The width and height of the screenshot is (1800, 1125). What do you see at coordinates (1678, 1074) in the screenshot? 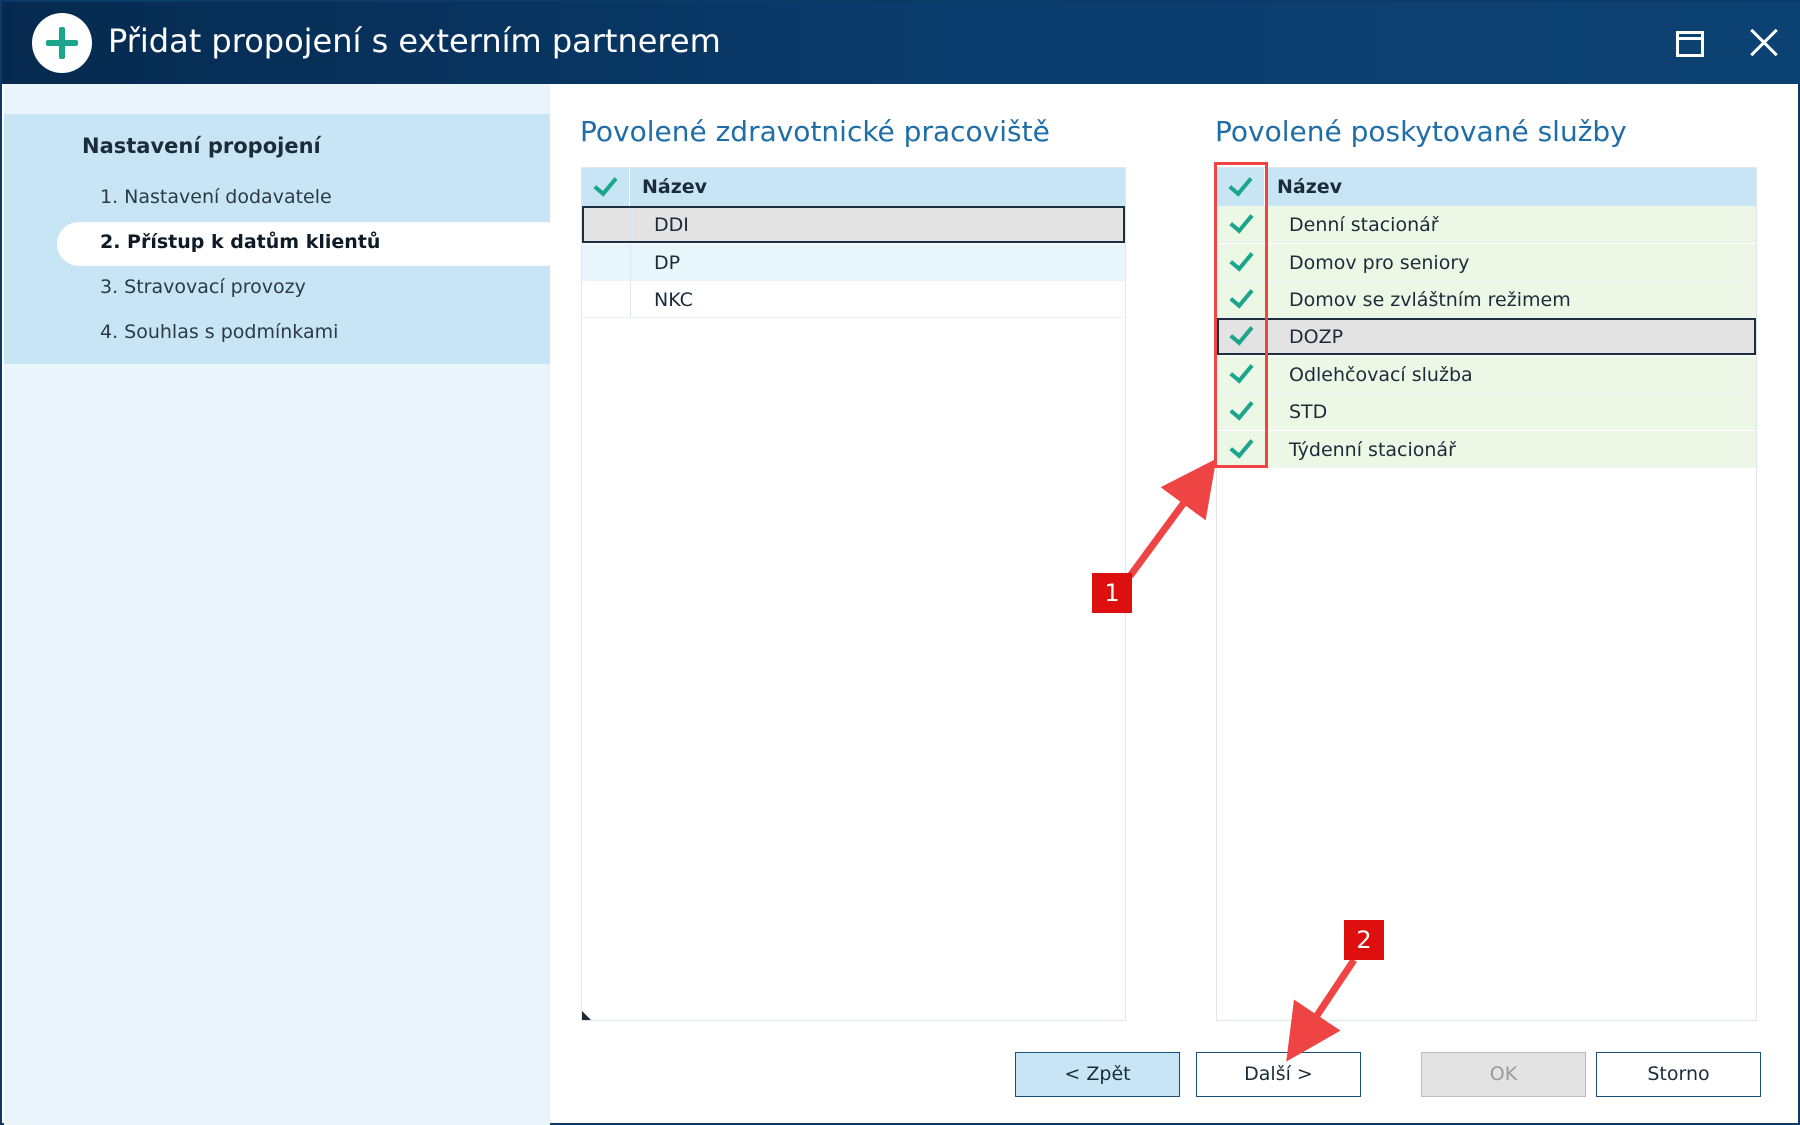
I see `cancel-button: Storno` at bounding box center [1678, 1074].